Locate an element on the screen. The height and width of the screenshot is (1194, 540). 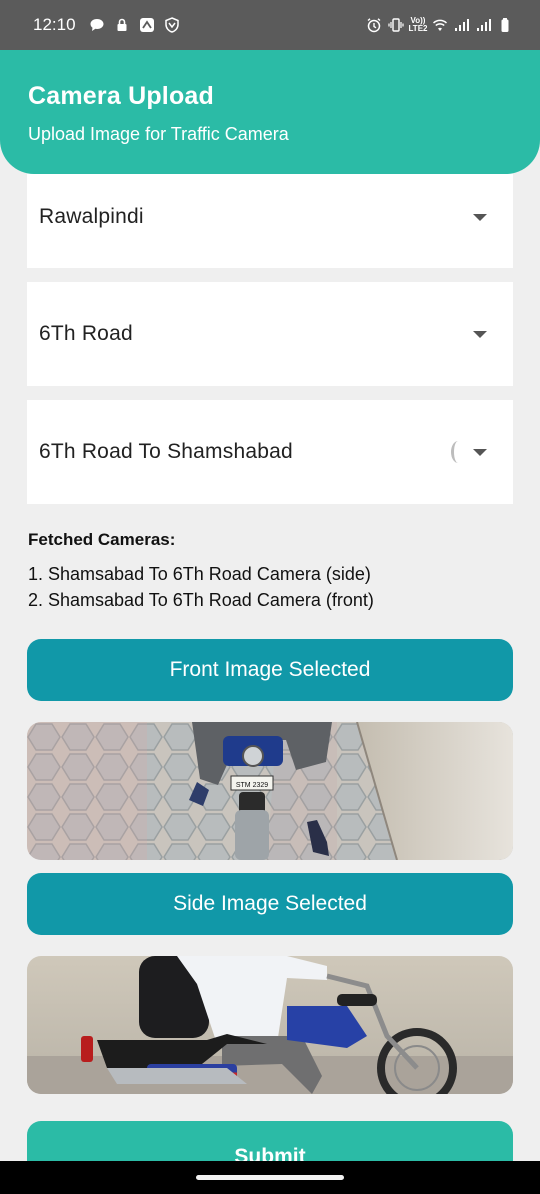
side-photo is located at coordinates (270, 1025).